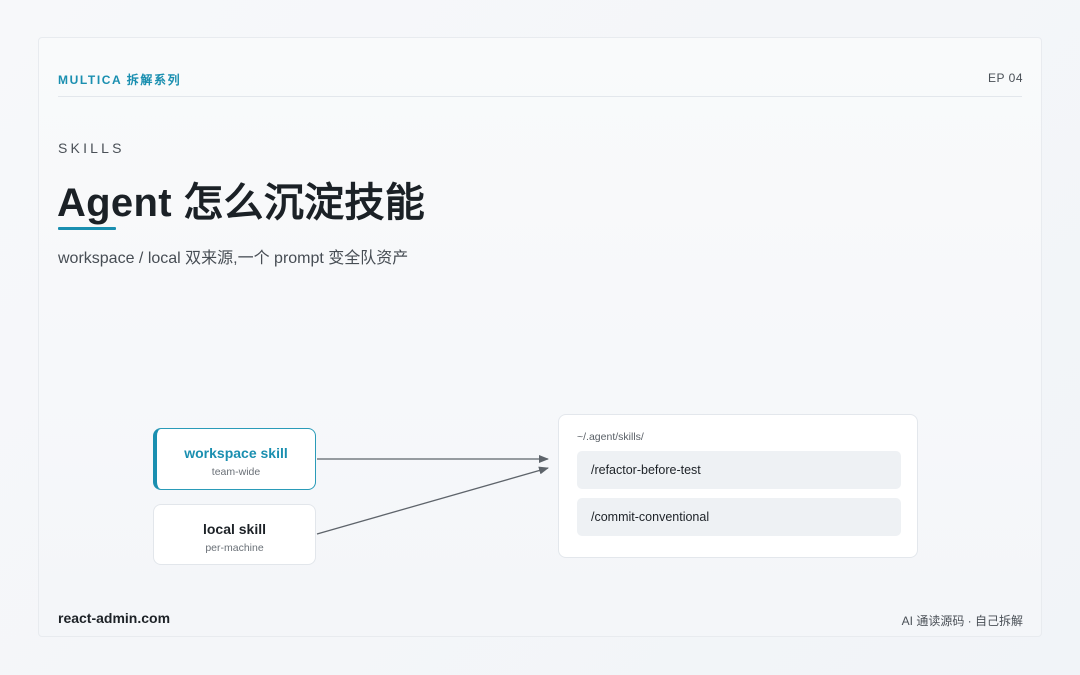 This screenshot has width=1080, height=675. What do you see at coordinates (610, 437) in the screenshot?
I see `skills-directory-path: ~/.agent/skills/` at bounding box center [610, 437].